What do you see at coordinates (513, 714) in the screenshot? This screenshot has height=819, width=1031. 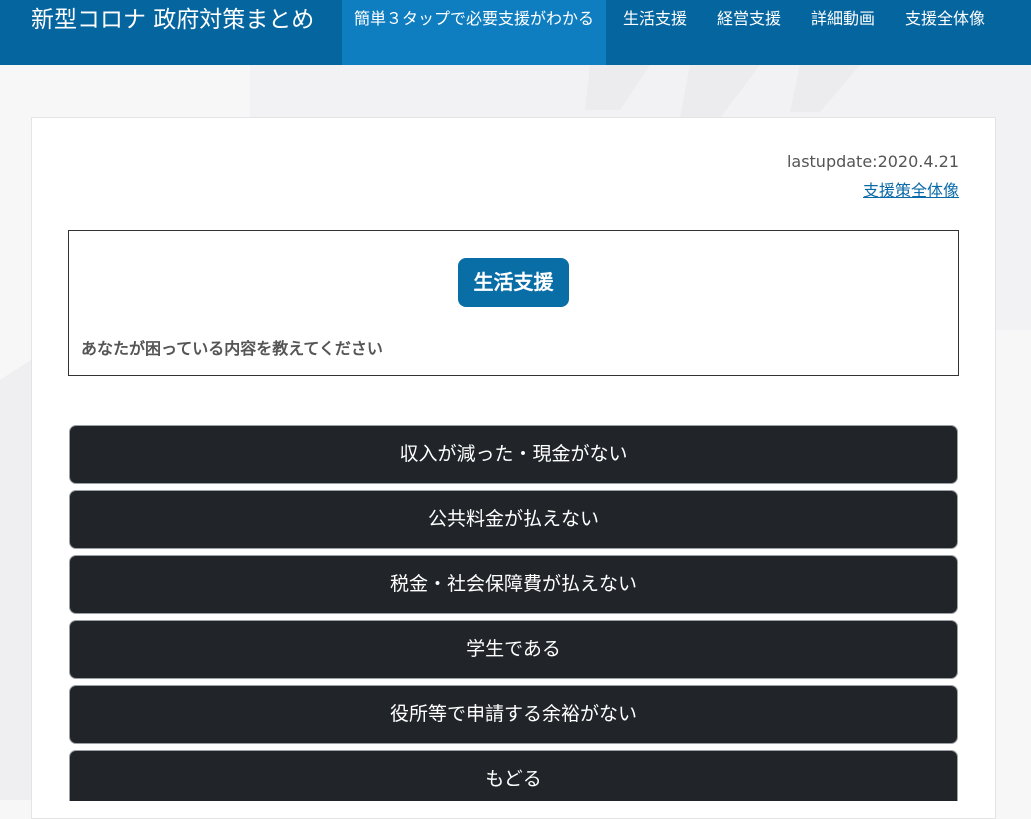 I see `choice-button-no-time-office: 役所等で申請する余裕がない` at bounding box center [513, 714].